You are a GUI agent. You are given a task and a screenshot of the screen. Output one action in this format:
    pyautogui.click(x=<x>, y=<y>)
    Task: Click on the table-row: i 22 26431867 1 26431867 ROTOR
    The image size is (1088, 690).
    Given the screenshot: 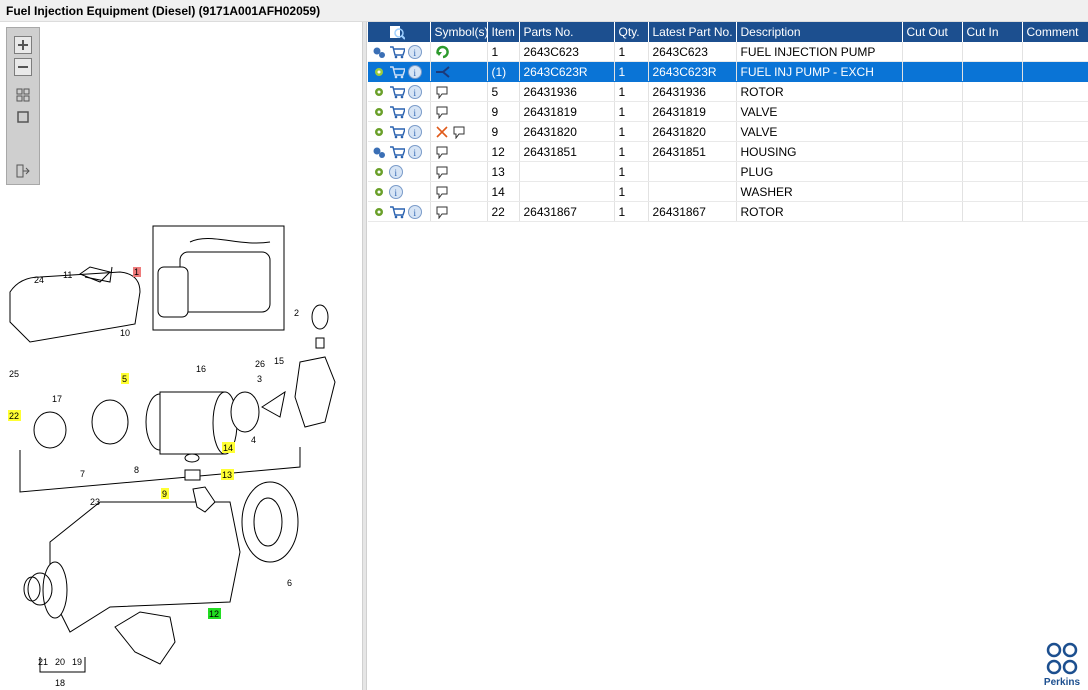 What is the action you would take?
    pyautogui.click(x=728, y=211)
    